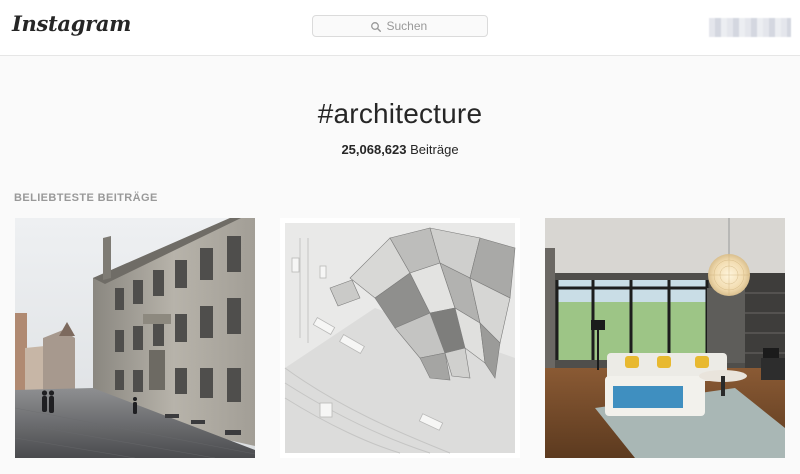  Describe the element at coordinates (376, 26) in the screenshot. I see `search-icon` at that location.